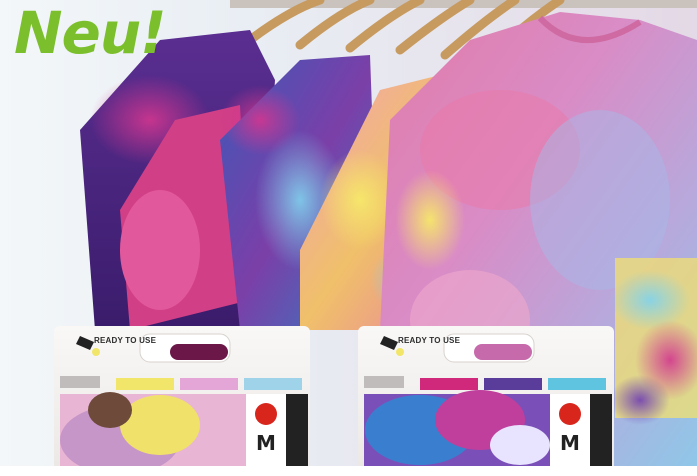 The height and width of the screenshot is (476, 697). I want to click on package-right-tag: READY TO USE, so click(429, 340).